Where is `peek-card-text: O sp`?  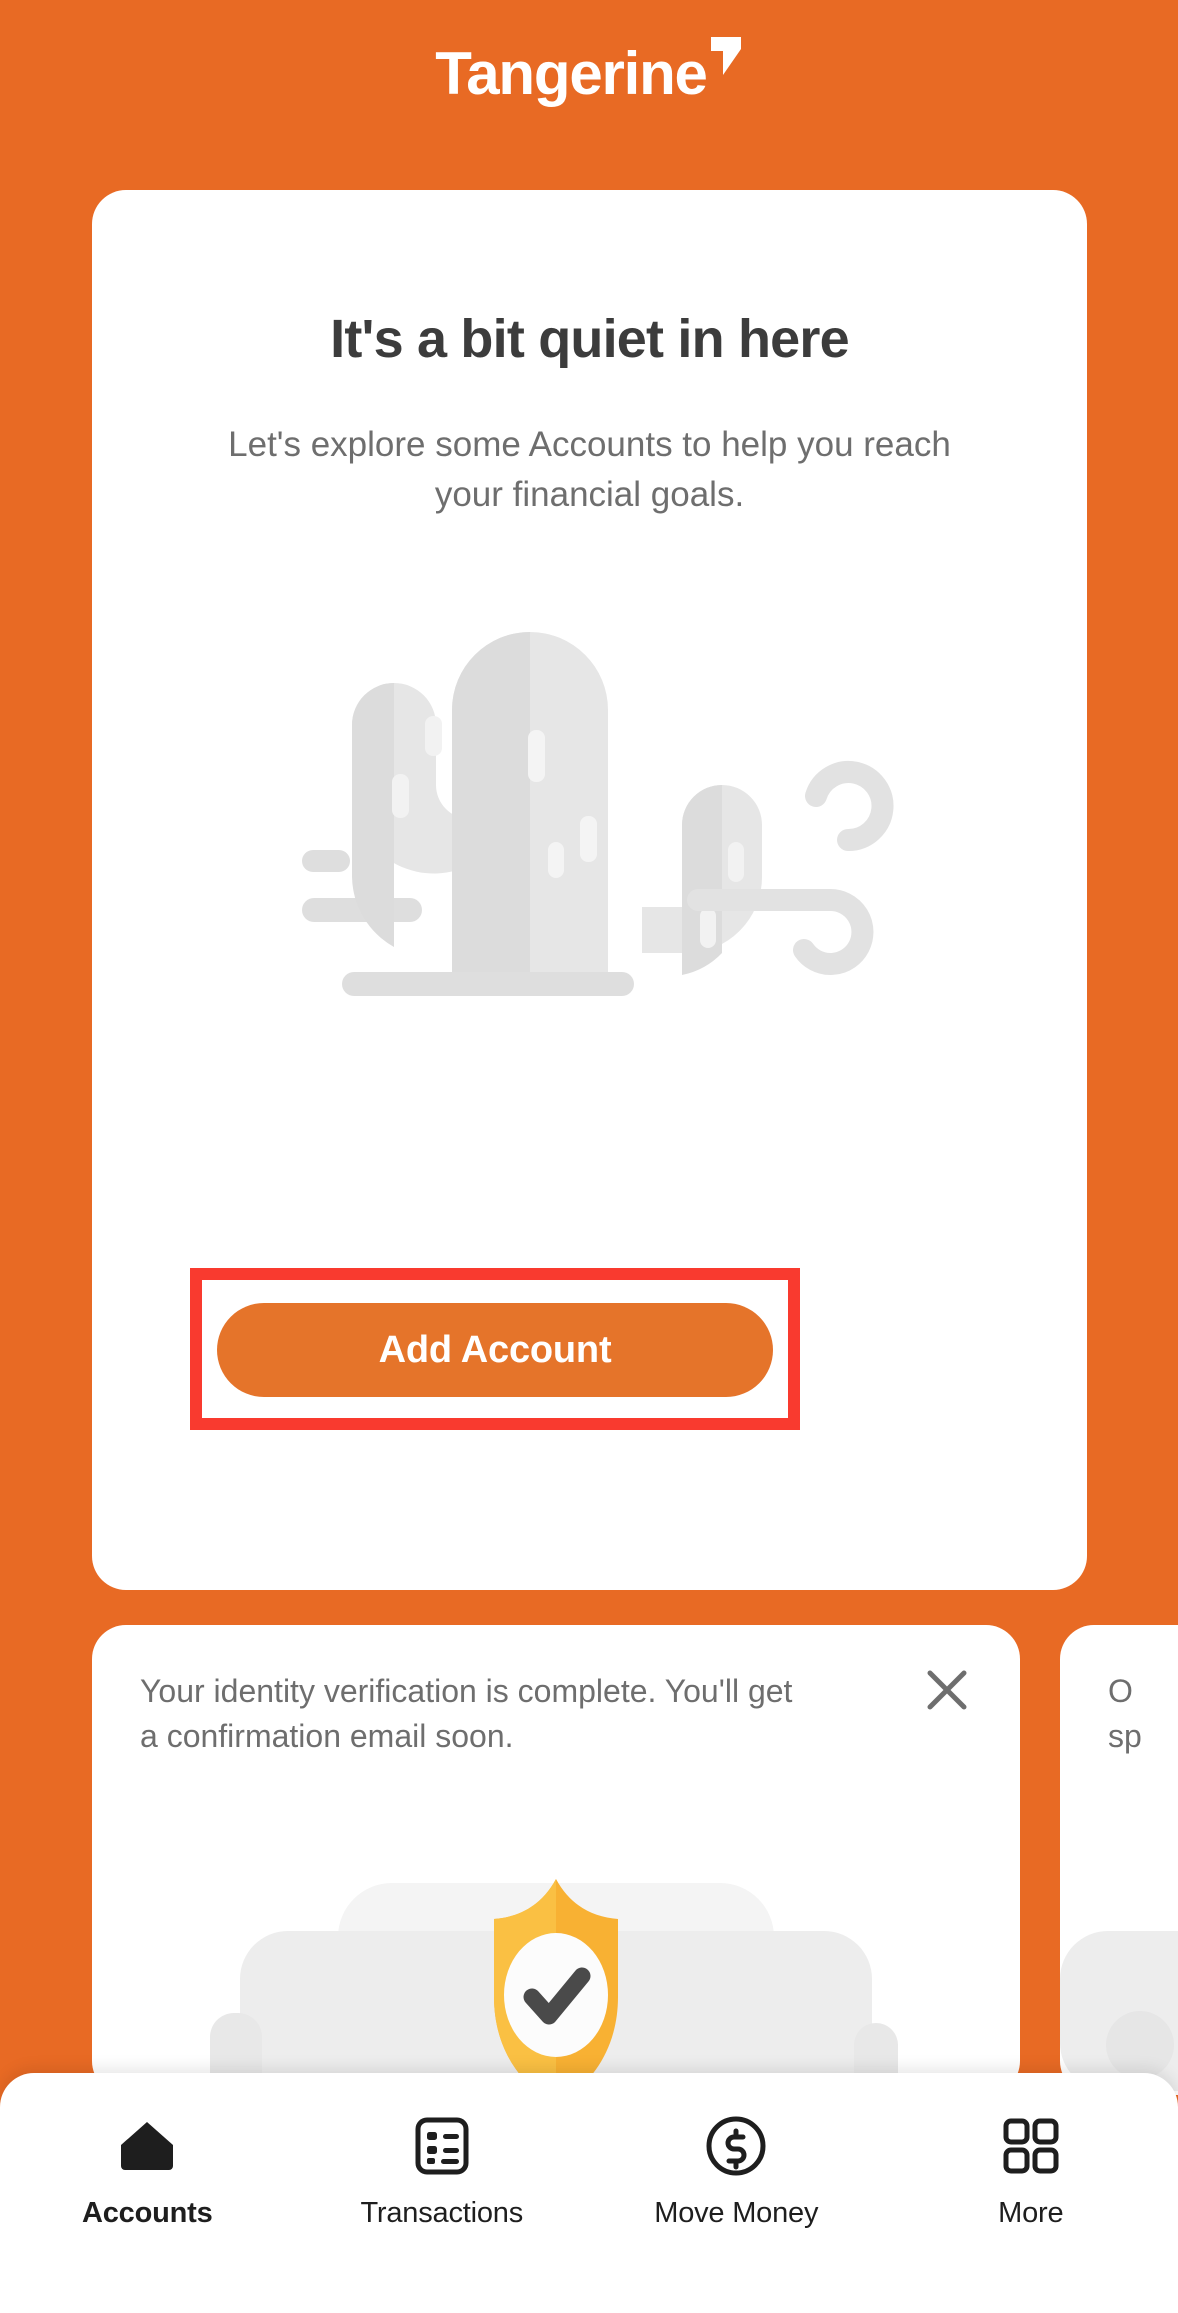 peek-card-text: O sp is located at coordinates (1143, 1714).